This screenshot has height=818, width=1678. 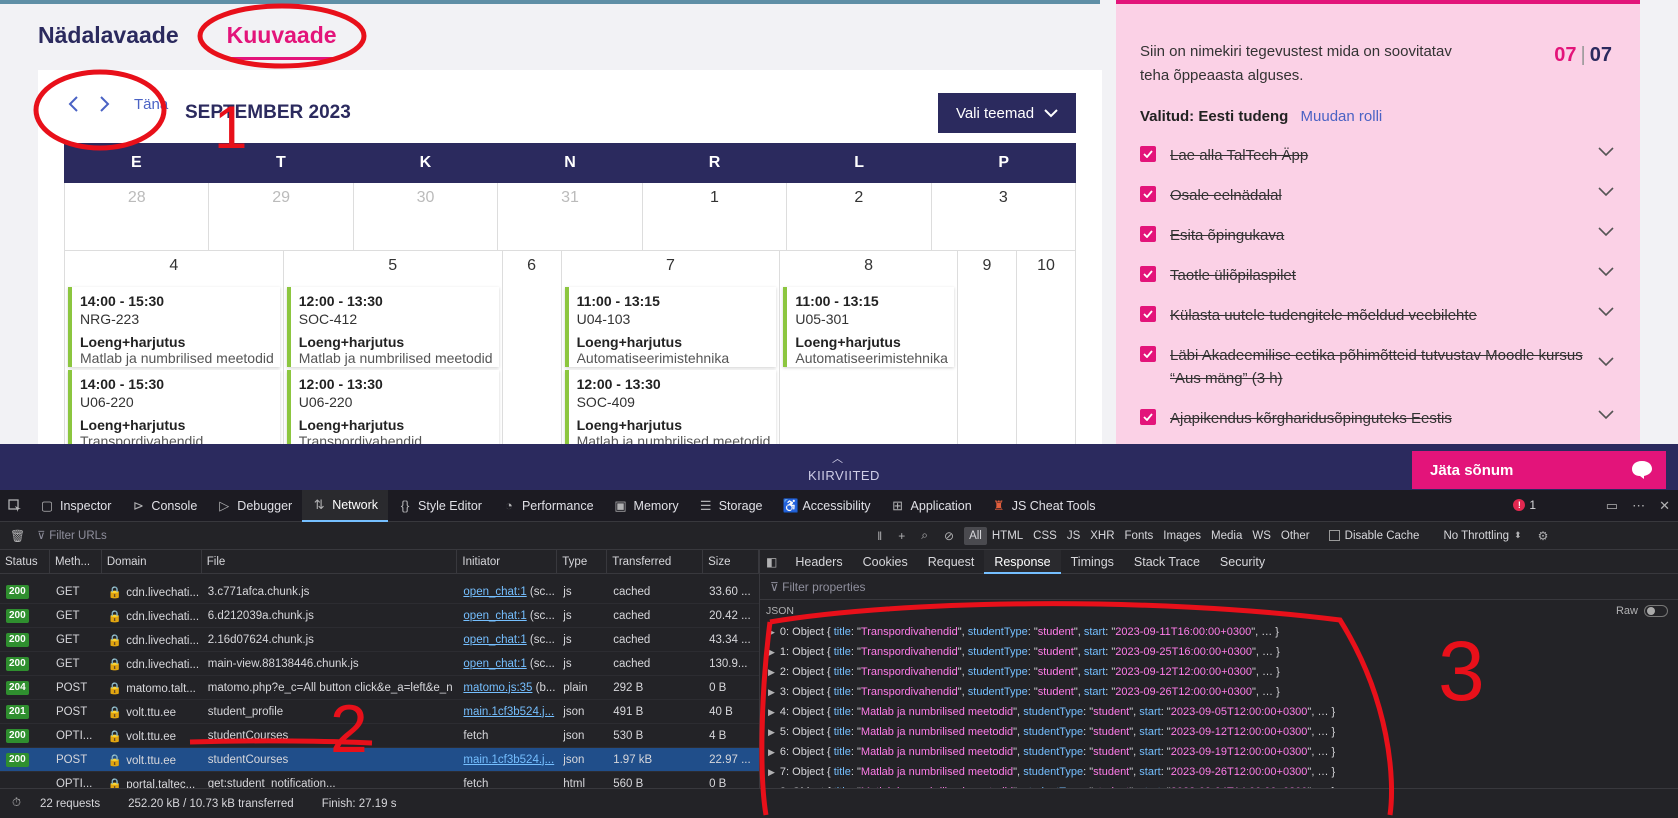 I want to click on tab-cookies: Cookies, so click(x=885, y=562).